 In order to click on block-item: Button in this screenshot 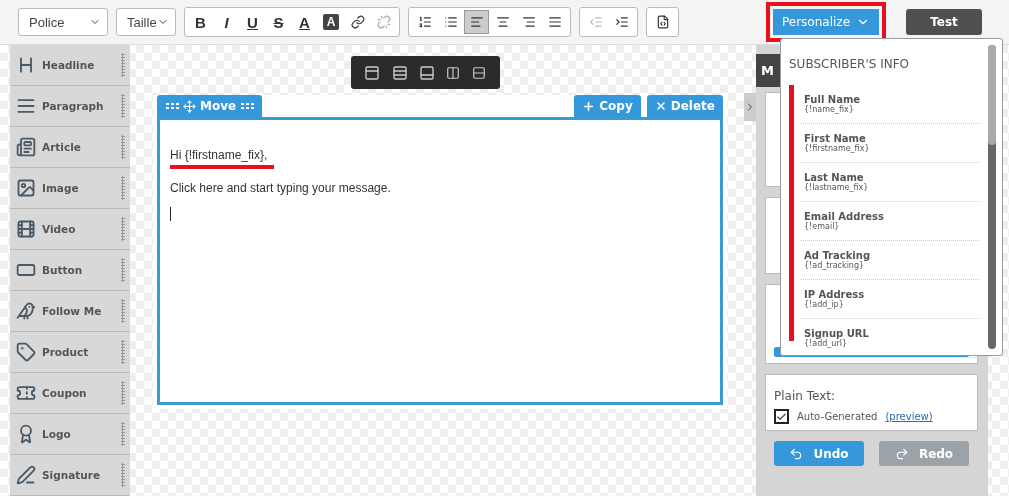, I will do `click(70, 270)`.